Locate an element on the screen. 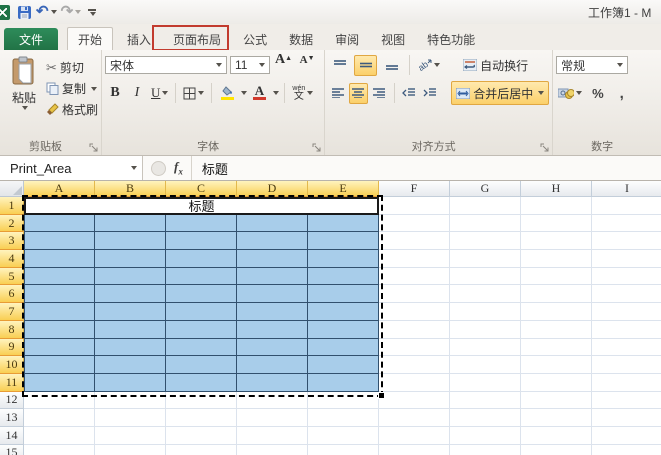  paste-dropdown-icon is located at coordinates (25, 108).